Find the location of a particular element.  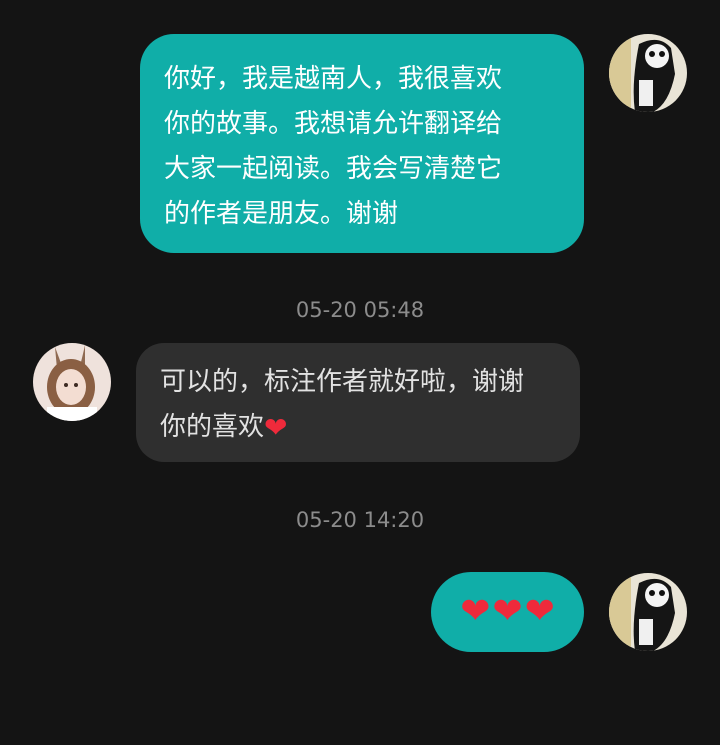

contact-avatar is located at coordinates (72, 382).